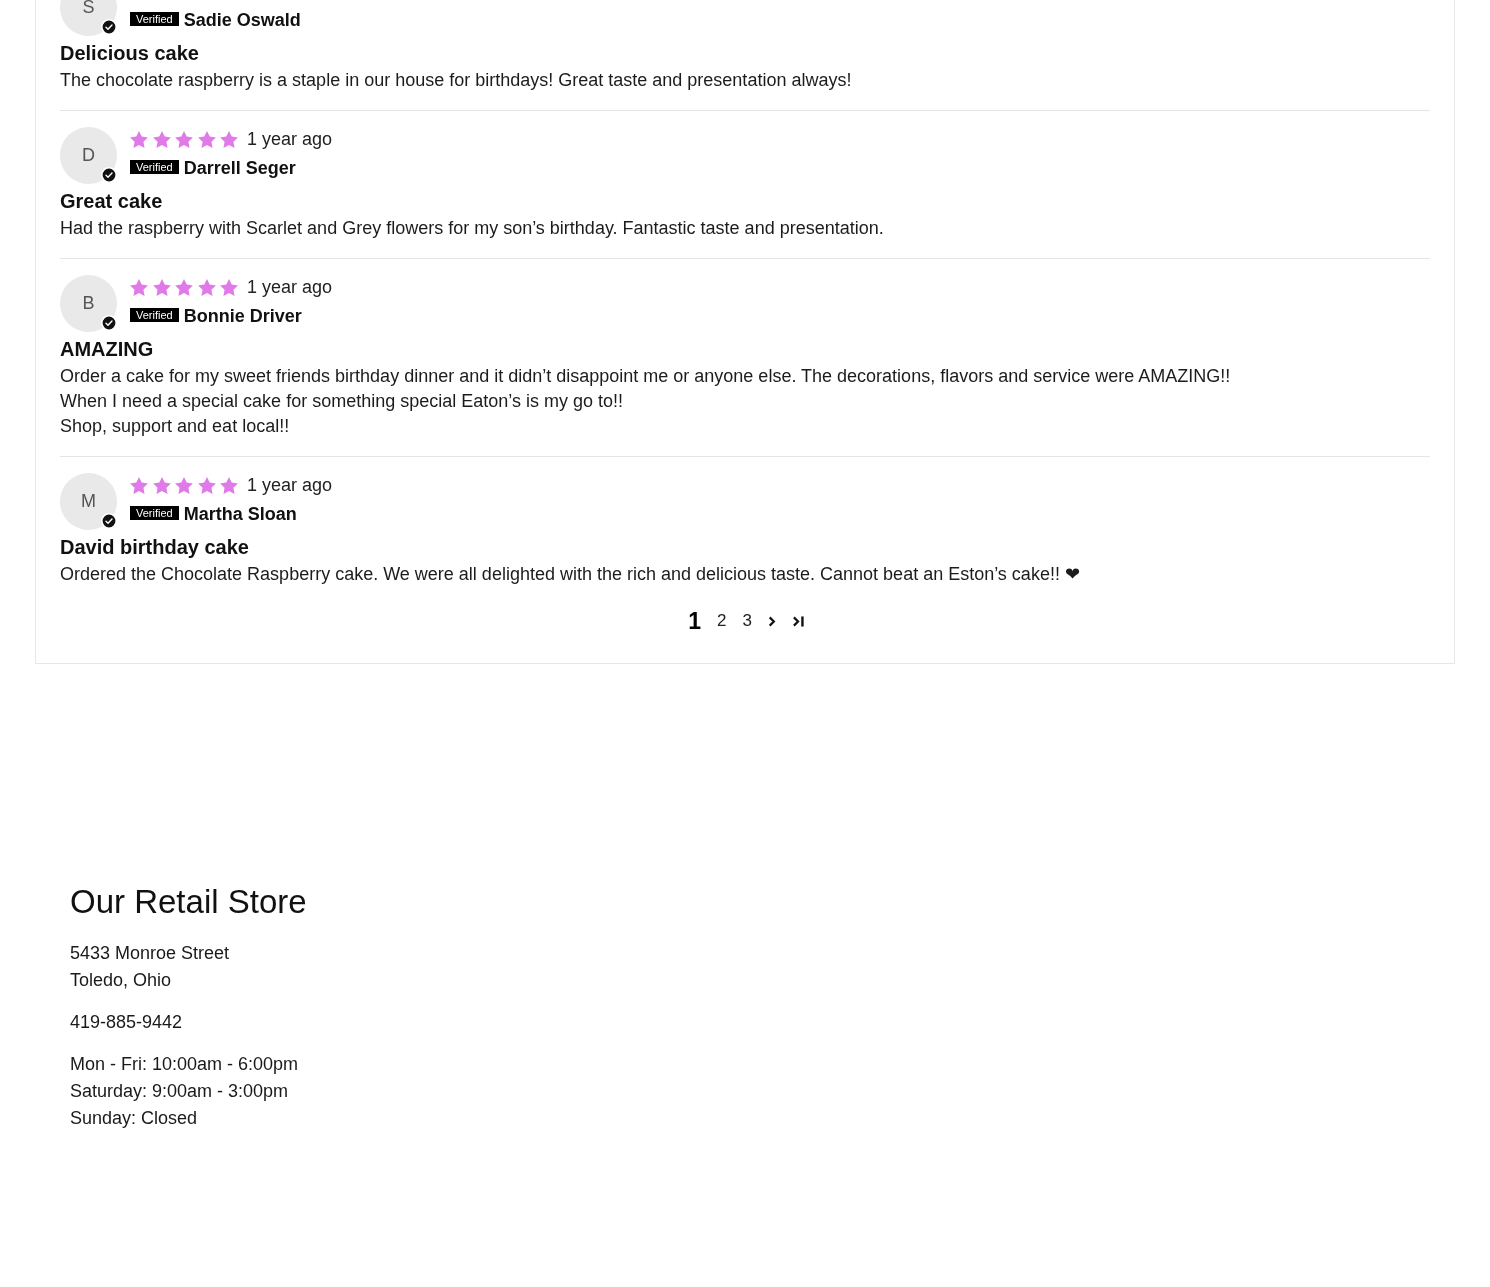 This screenshot has height=1287, width=1490. Describe the element at coordinates (154, 547) in the screenshot. I see `review-title: David birthday cake` at that location.